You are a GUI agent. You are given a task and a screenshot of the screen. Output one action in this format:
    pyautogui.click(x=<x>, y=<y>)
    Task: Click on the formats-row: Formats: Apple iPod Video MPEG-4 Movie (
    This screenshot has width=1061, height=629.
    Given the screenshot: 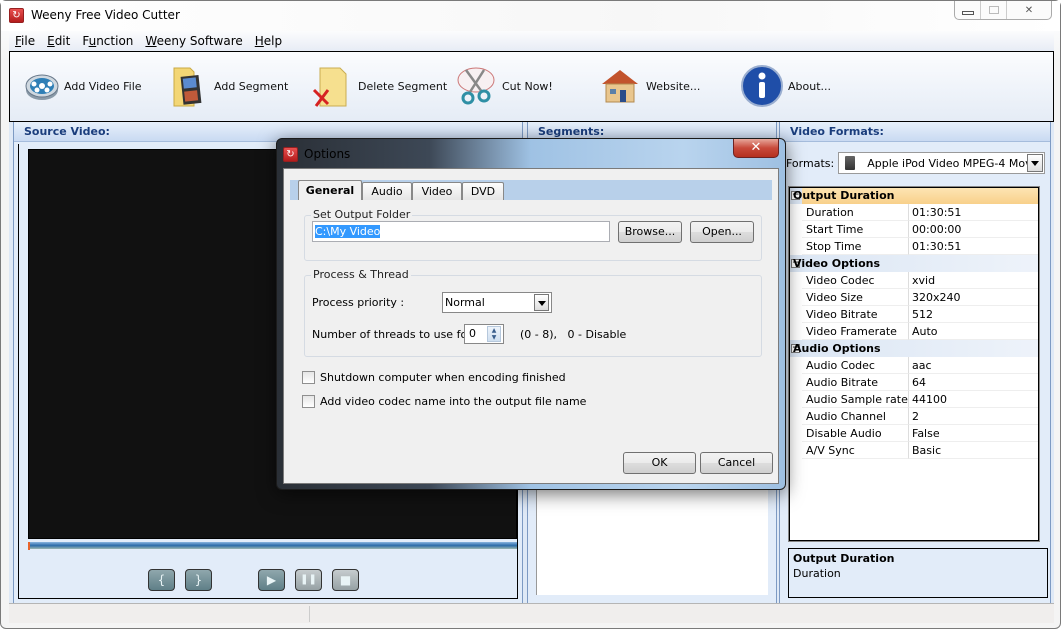 What is the action you would take?
    pyautogui.click(x=916, y=163)
    